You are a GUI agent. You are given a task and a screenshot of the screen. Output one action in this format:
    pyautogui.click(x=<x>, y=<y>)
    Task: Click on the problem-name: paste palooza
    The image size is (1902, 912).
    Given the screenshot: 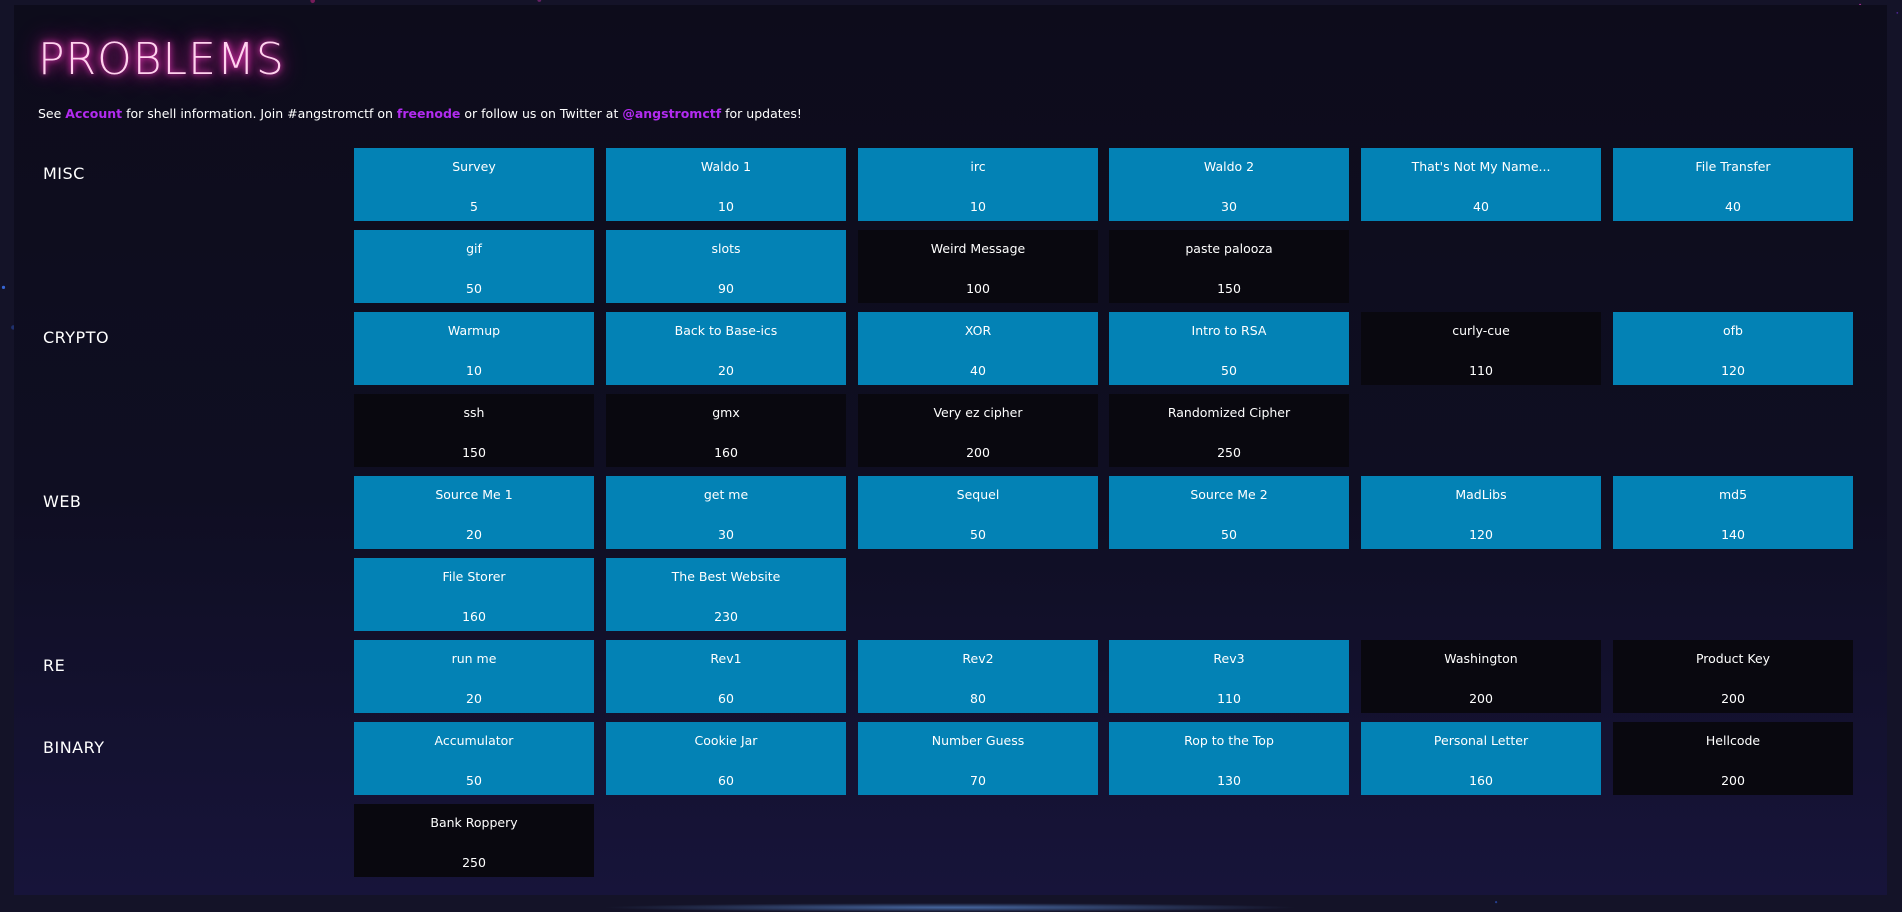 What is the action you would take?
    pyautogui.click(x=1229, y=248)
    